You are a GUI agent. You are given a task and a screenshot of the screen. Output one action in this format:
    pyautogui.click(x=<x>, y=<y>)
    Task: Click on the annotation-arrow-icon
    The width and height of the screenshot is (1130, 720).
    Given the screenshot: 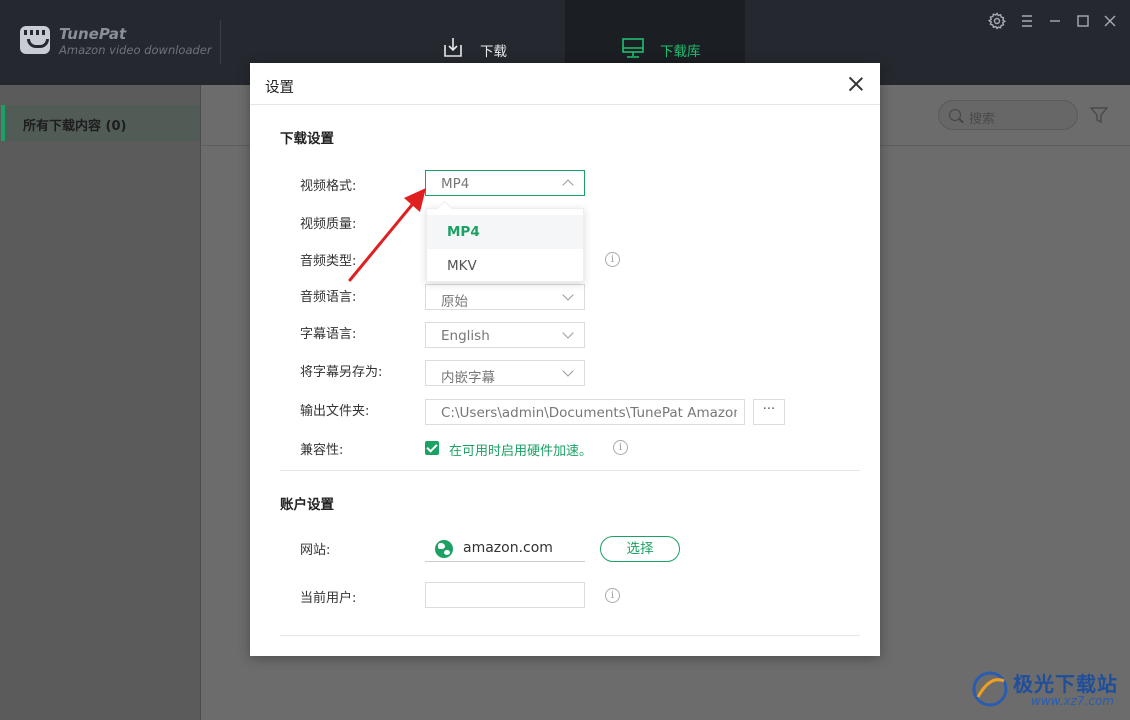 What is the action you would take?
    pyautogui.click(x=387, y=235)
    